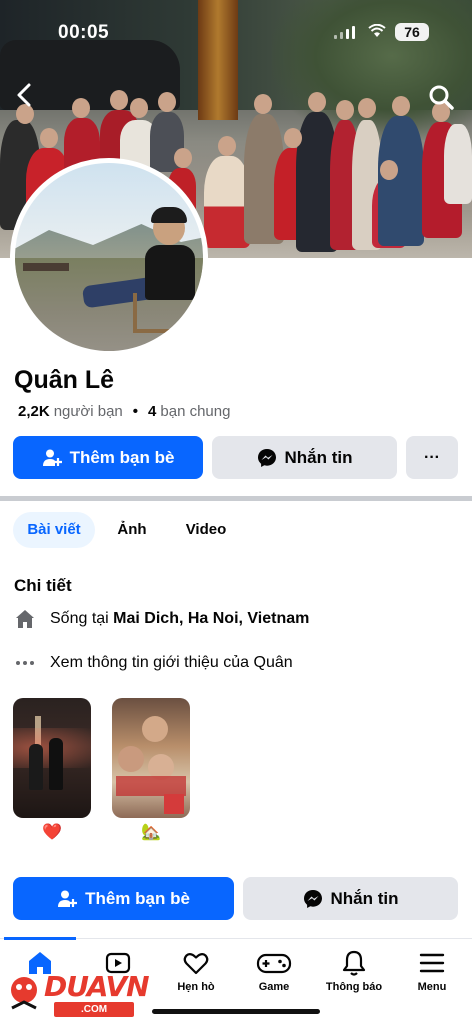 This screenshot has height=1024, width=472. I want to click on avatar-table, so click(46, 267).